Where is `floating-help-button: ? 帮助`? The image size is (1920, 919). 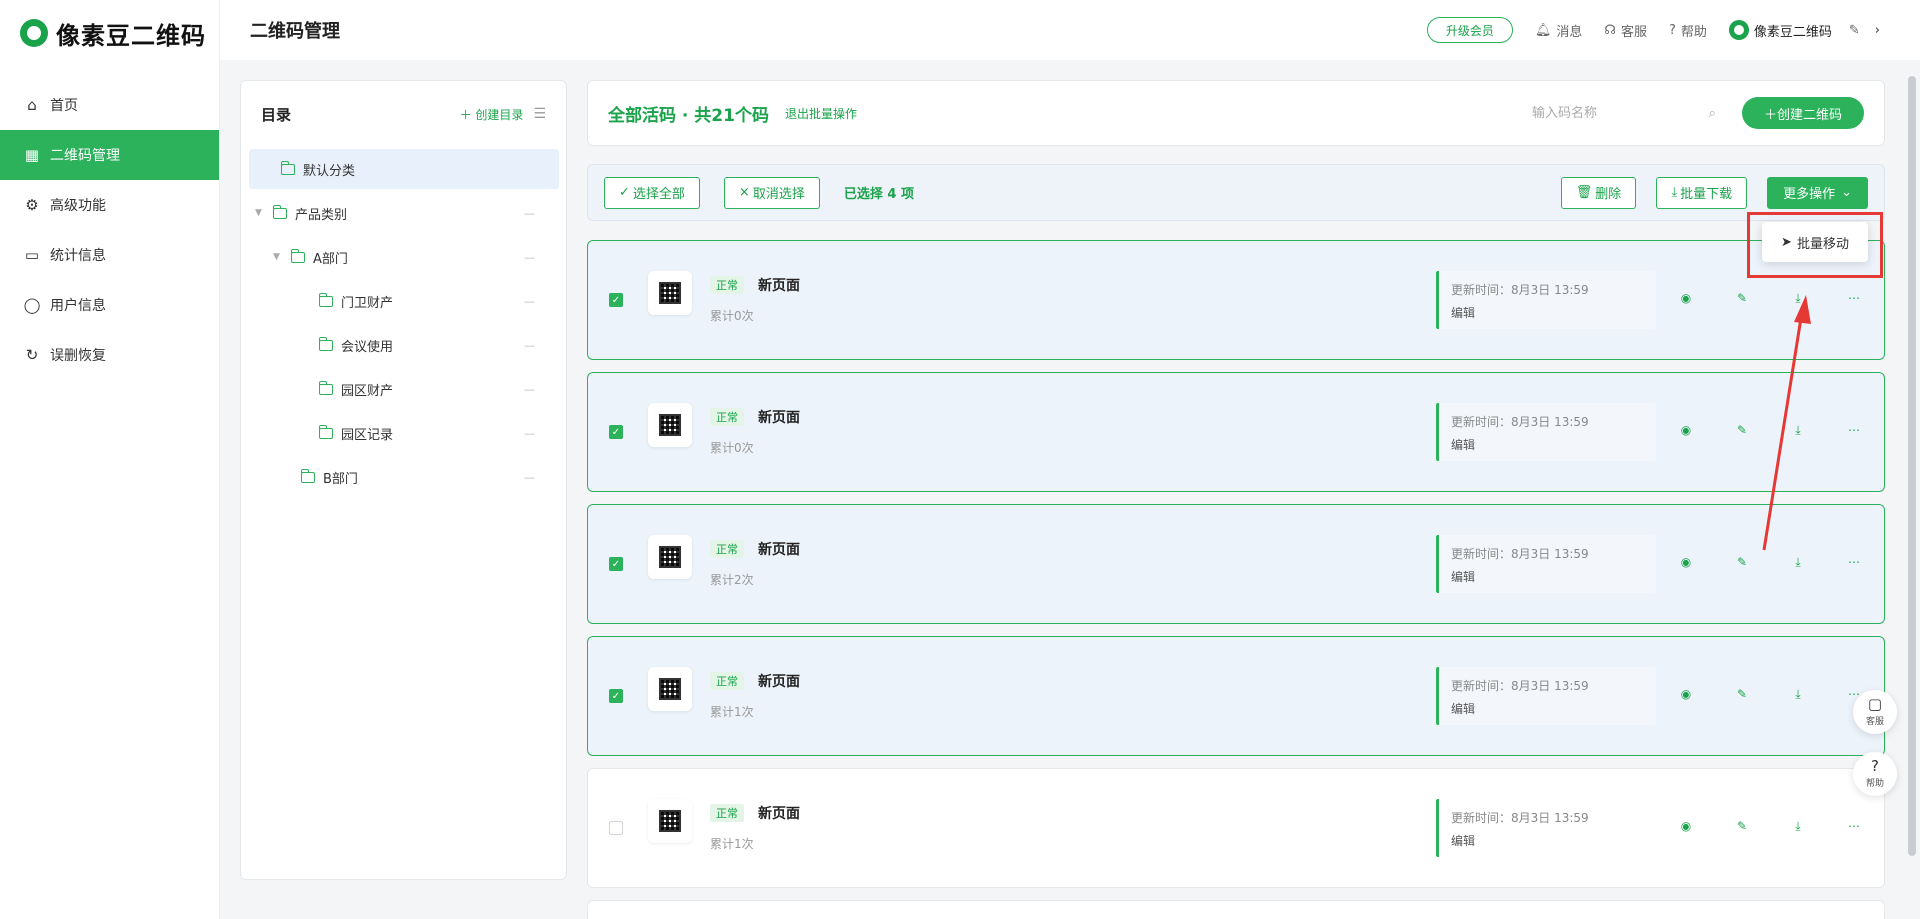 floating-help-button: ? 帮助 is located at coordinates (1875, 774).